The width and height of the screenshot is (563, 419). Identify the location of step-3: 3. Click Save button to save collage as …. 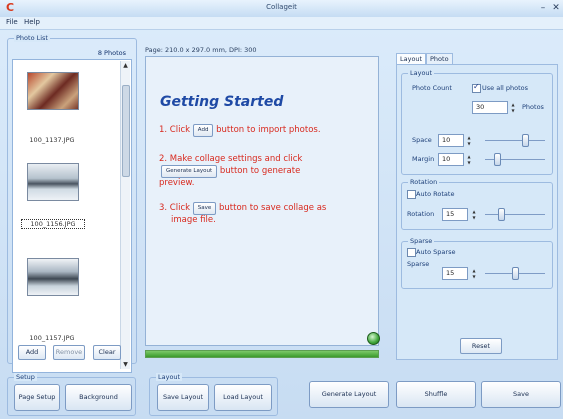
(243, 213).